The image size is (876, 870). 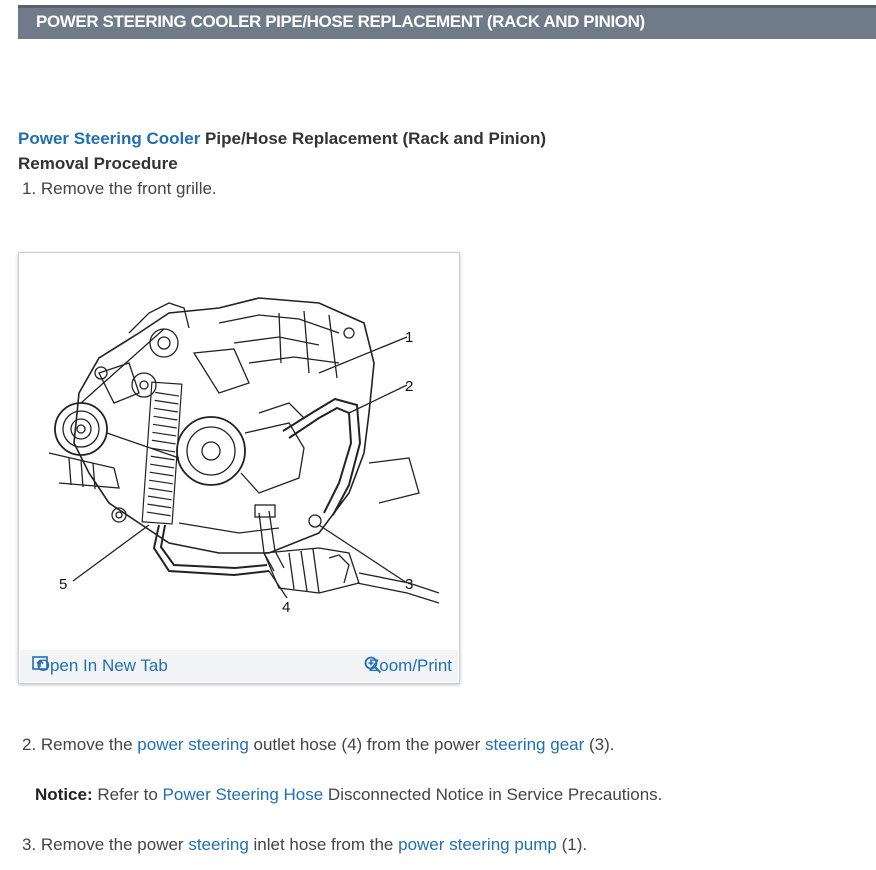 I want to click on notice-text-a: Refer to, so click(x=127, y=794).